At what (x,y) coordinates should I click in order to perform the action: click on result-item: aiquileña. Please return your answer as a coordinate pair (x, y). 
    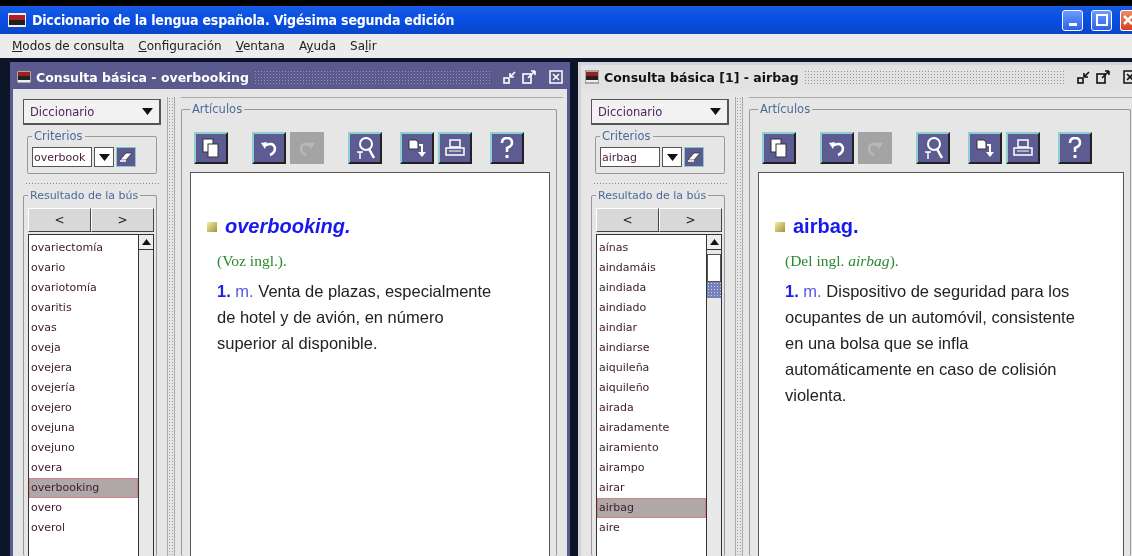
    Looking at the image, I should click on (651, 368).